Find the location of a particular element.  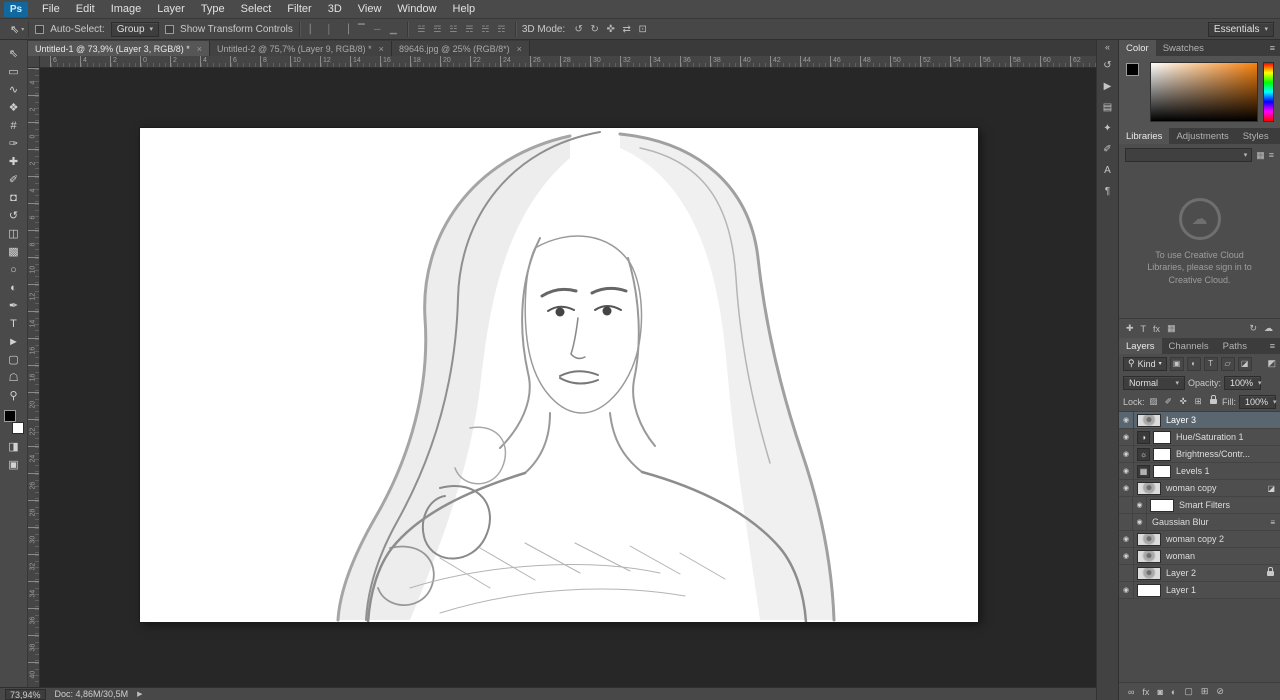

layer-name: Layer 2 is located at coordinates (1216, 573).